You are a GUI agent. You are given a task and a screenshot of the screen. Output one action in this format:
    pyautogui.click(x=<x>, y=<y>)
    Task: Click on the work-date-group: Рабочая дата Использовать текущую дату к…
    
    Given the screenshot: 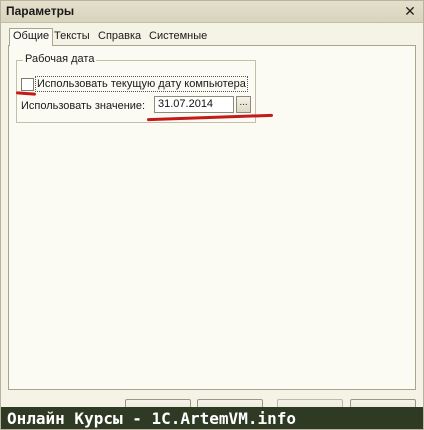 What is the action you would take?
    pyautogui.click(x=136, y=88)
    